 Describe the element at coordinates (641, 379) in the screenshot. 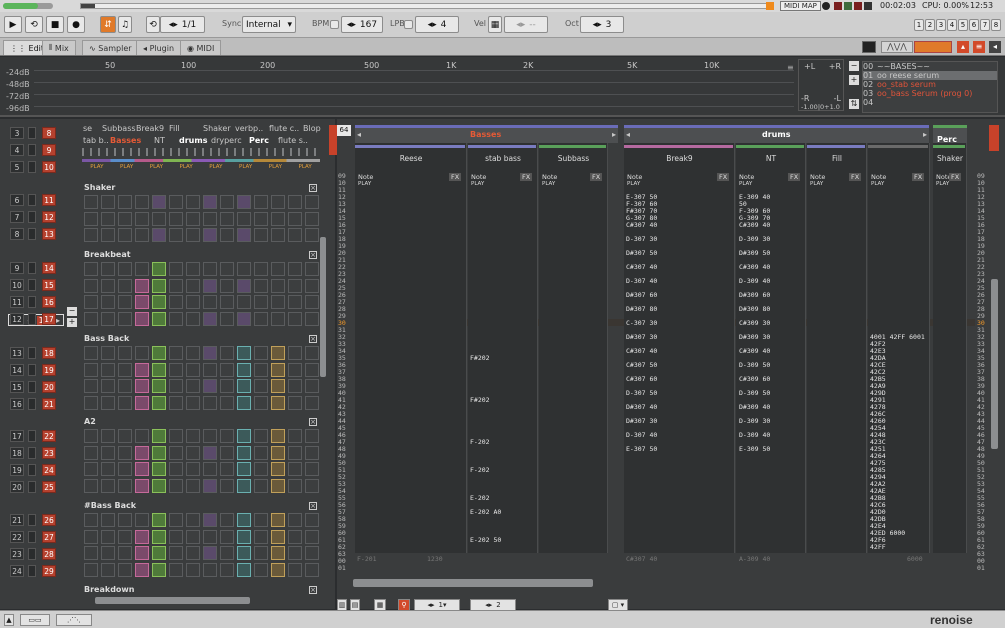

I see `note-cell: C#307 60` at that location.